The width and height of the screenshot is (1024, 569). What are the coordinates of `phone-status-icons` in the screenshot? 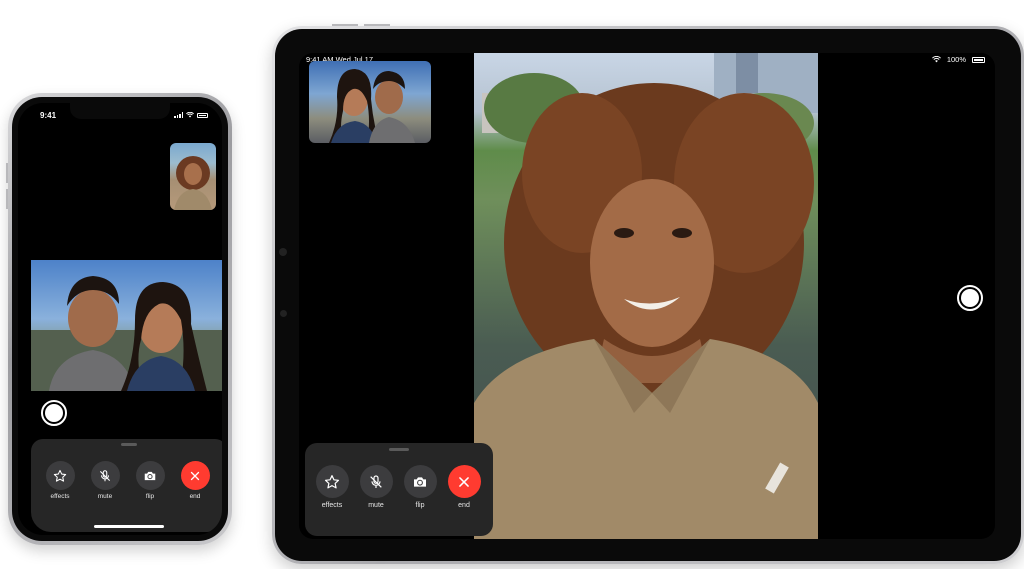 It's located at (191, 115).